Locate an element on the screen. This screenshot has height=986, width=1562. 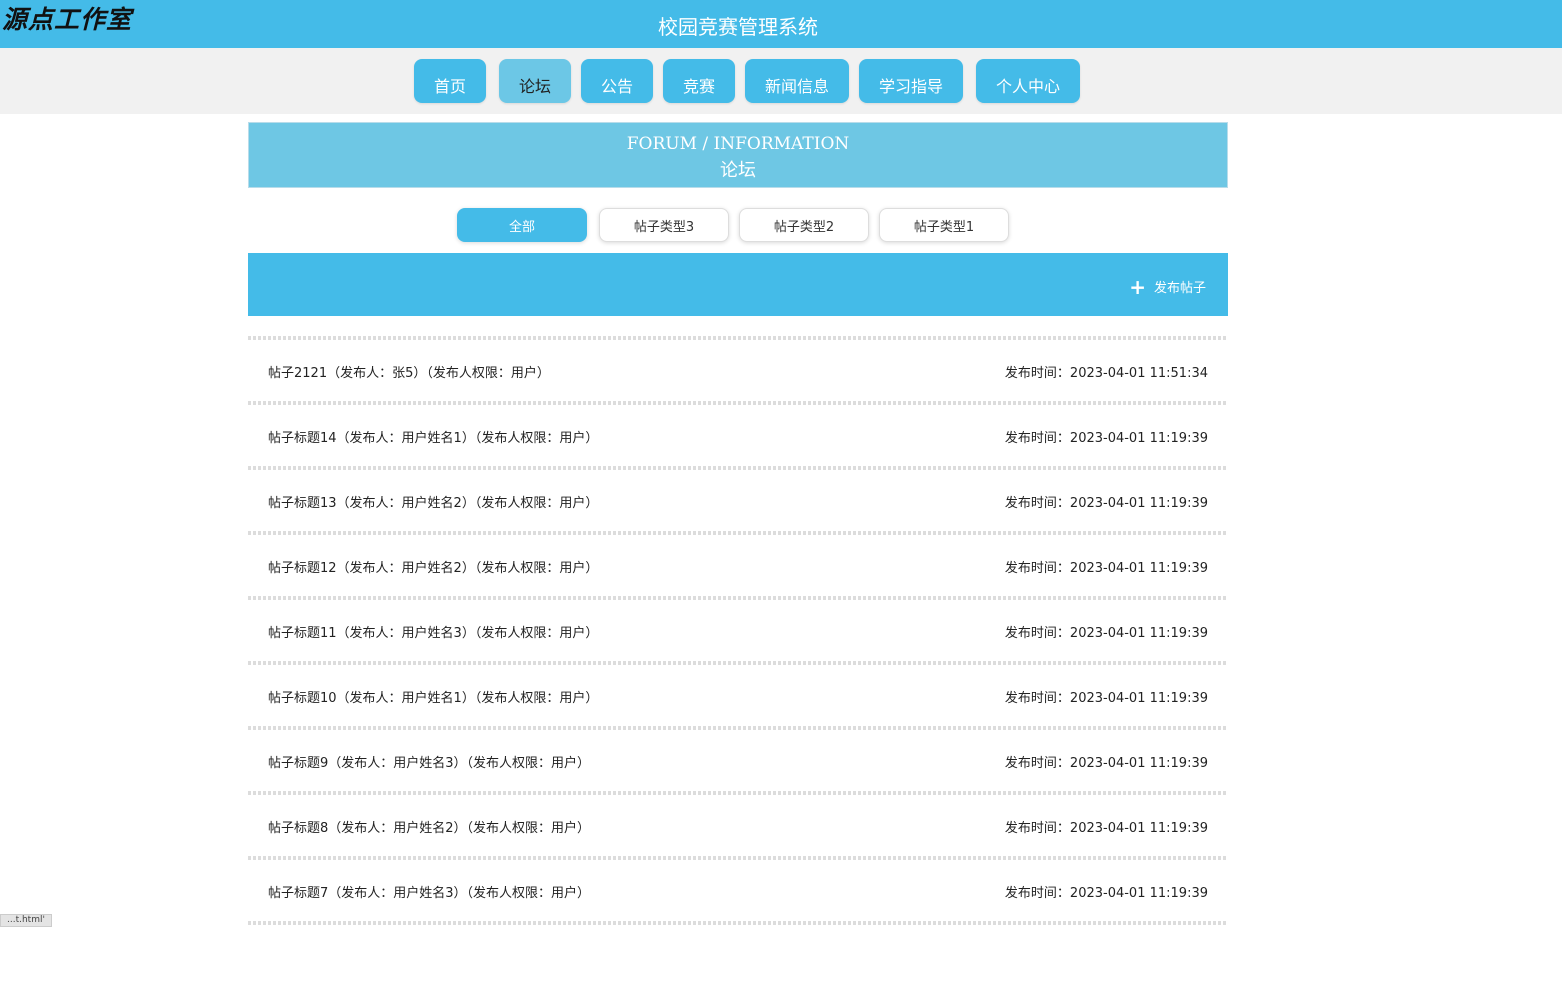
status-url-tooltip: ...t.html' is located at coordinates (26, 920).